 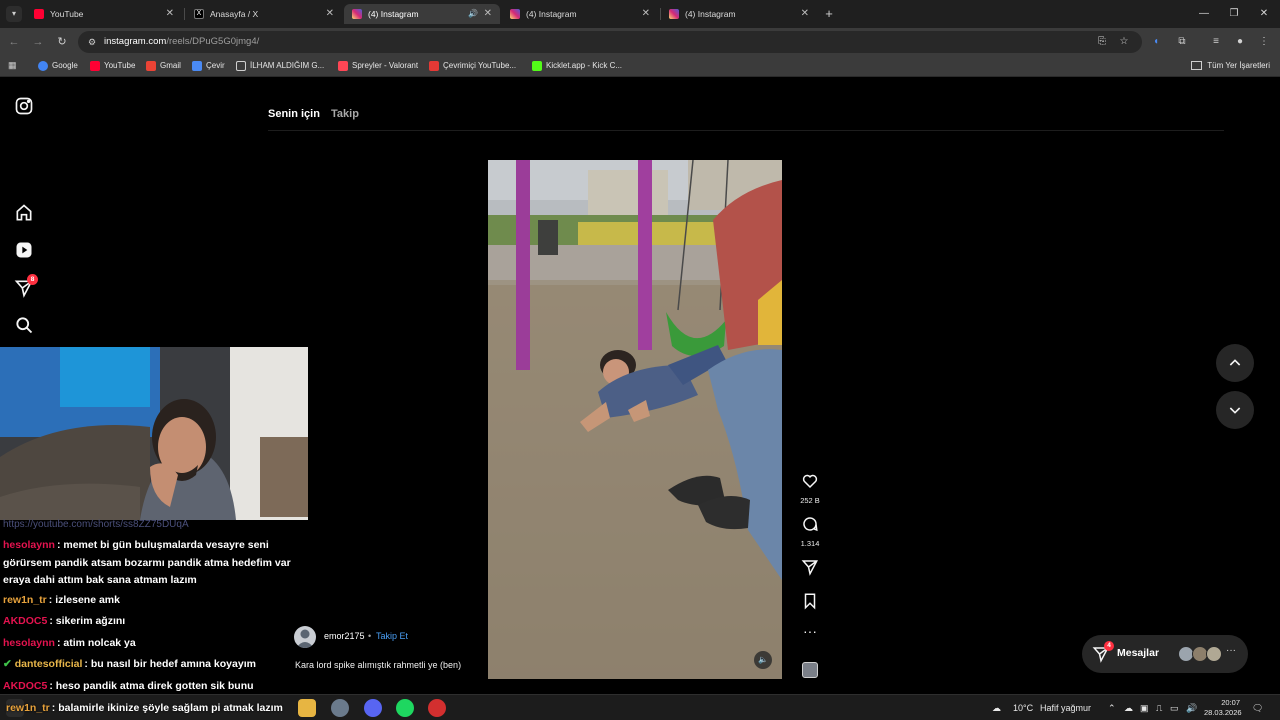 I want to click on comment-button: 1.314, so click(x=810, y=531).